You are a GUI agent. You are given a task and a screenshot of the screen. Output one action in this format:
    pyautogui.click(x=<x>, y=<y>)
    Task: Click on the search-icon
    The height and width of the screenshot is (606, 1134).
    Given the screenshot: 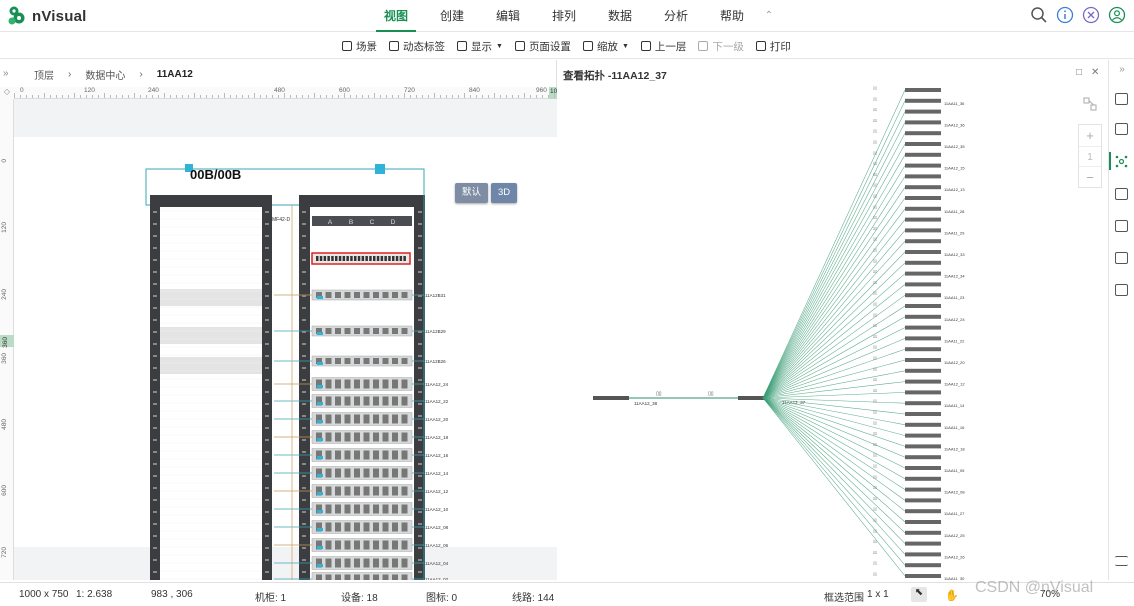 What is the action you would take?
    pyautogui.click(x=1039, y=15)
    